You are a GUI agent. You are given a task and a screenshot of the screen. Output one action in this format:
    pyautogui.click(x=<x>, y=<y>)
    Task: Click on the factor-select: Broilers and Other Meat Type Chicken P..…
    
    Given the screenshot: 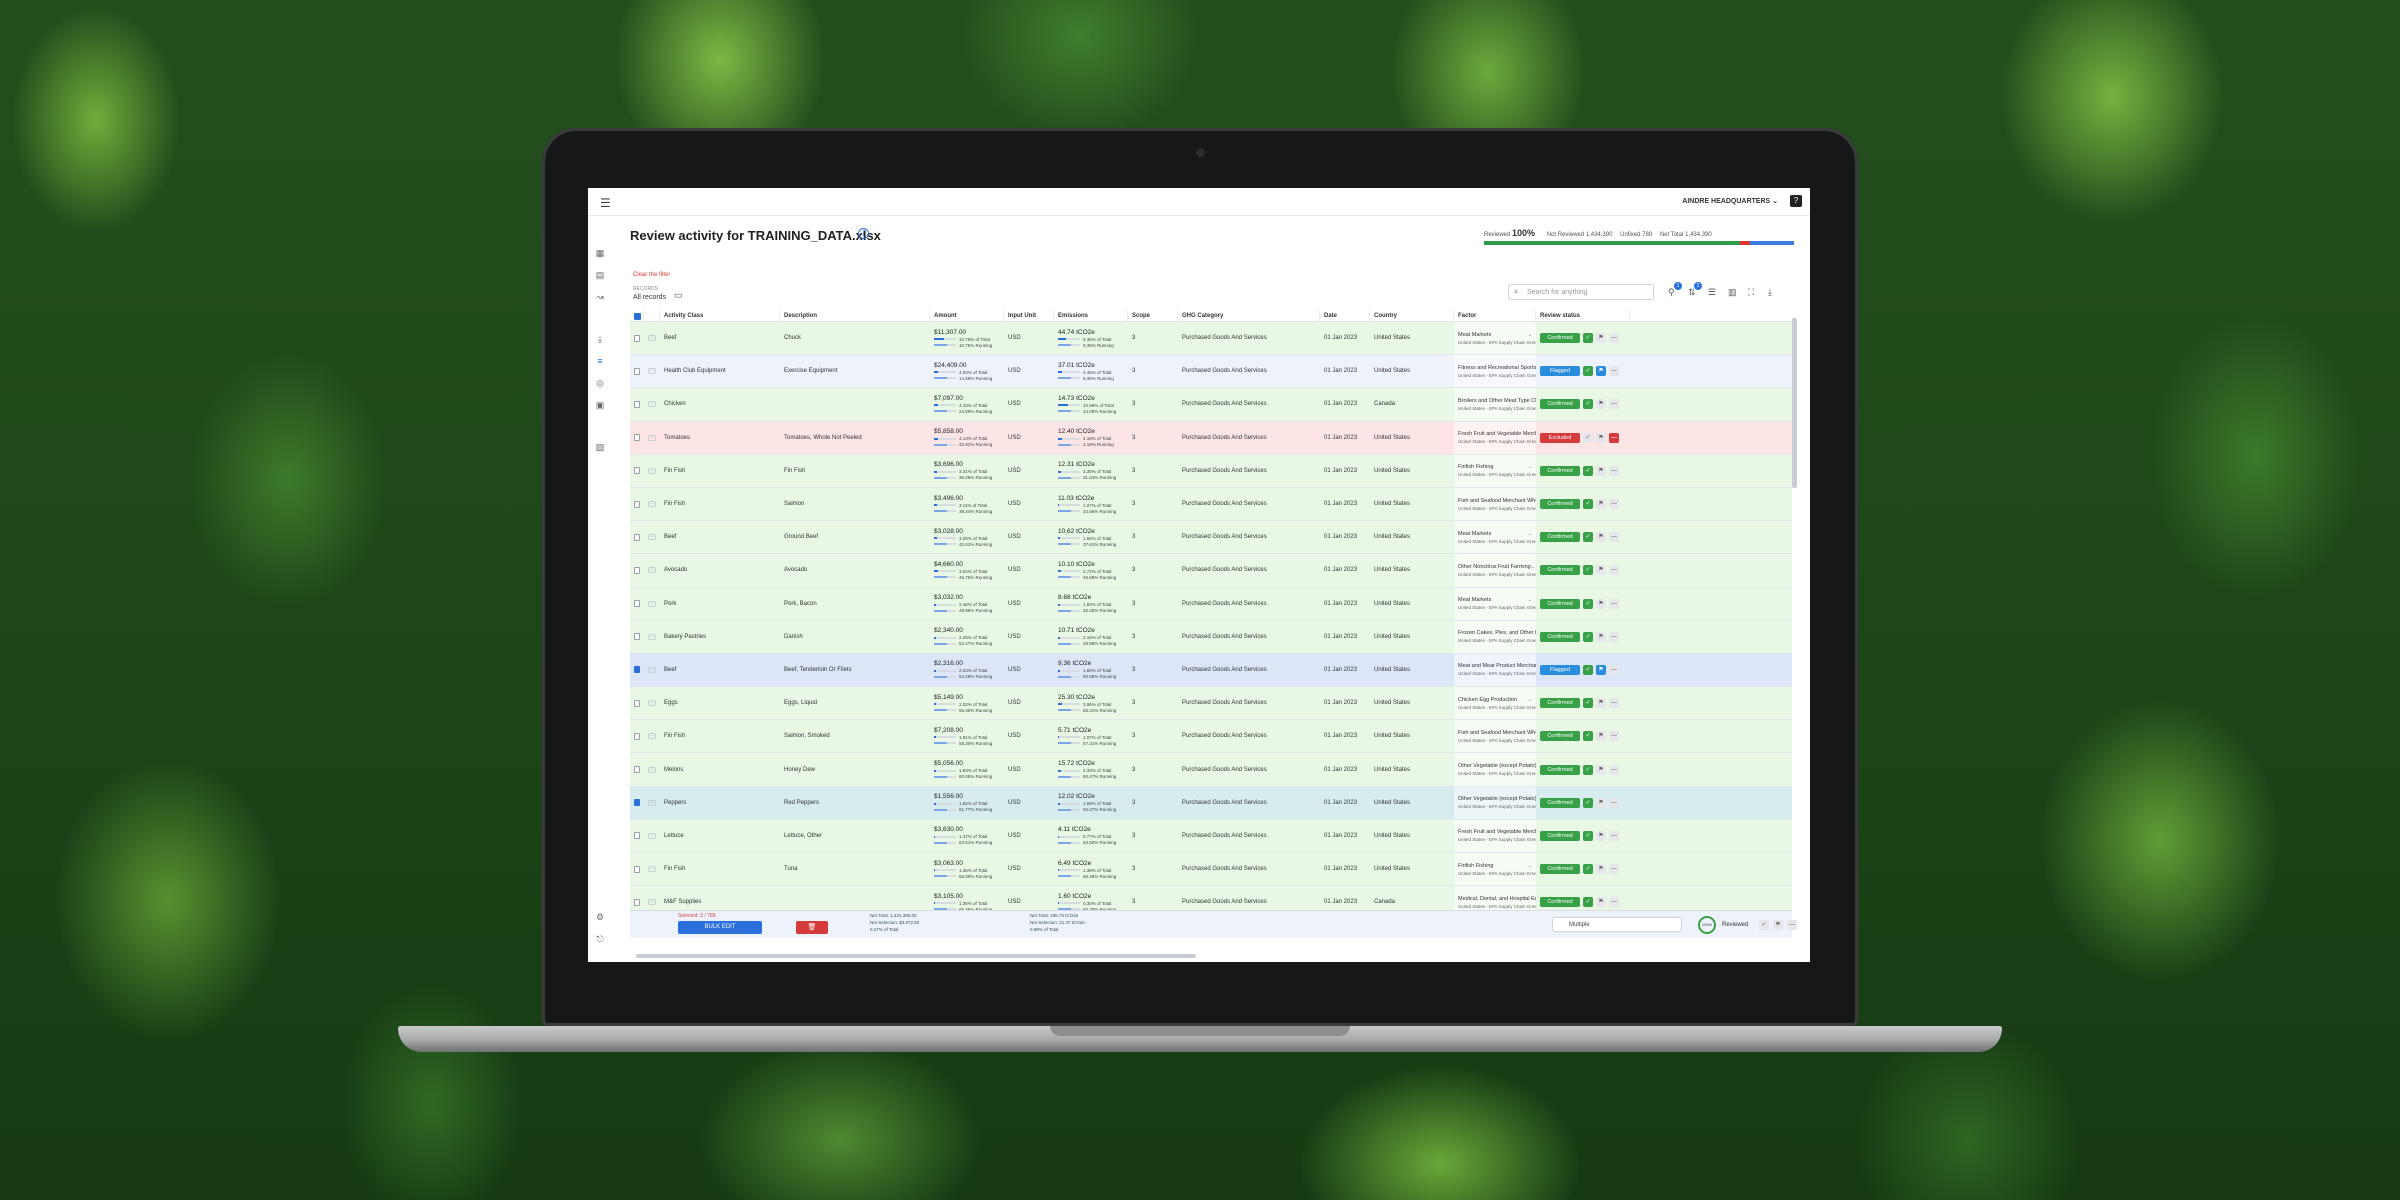 What is the action you would take?
    pyautogui.click(x=1495, y=404)
    